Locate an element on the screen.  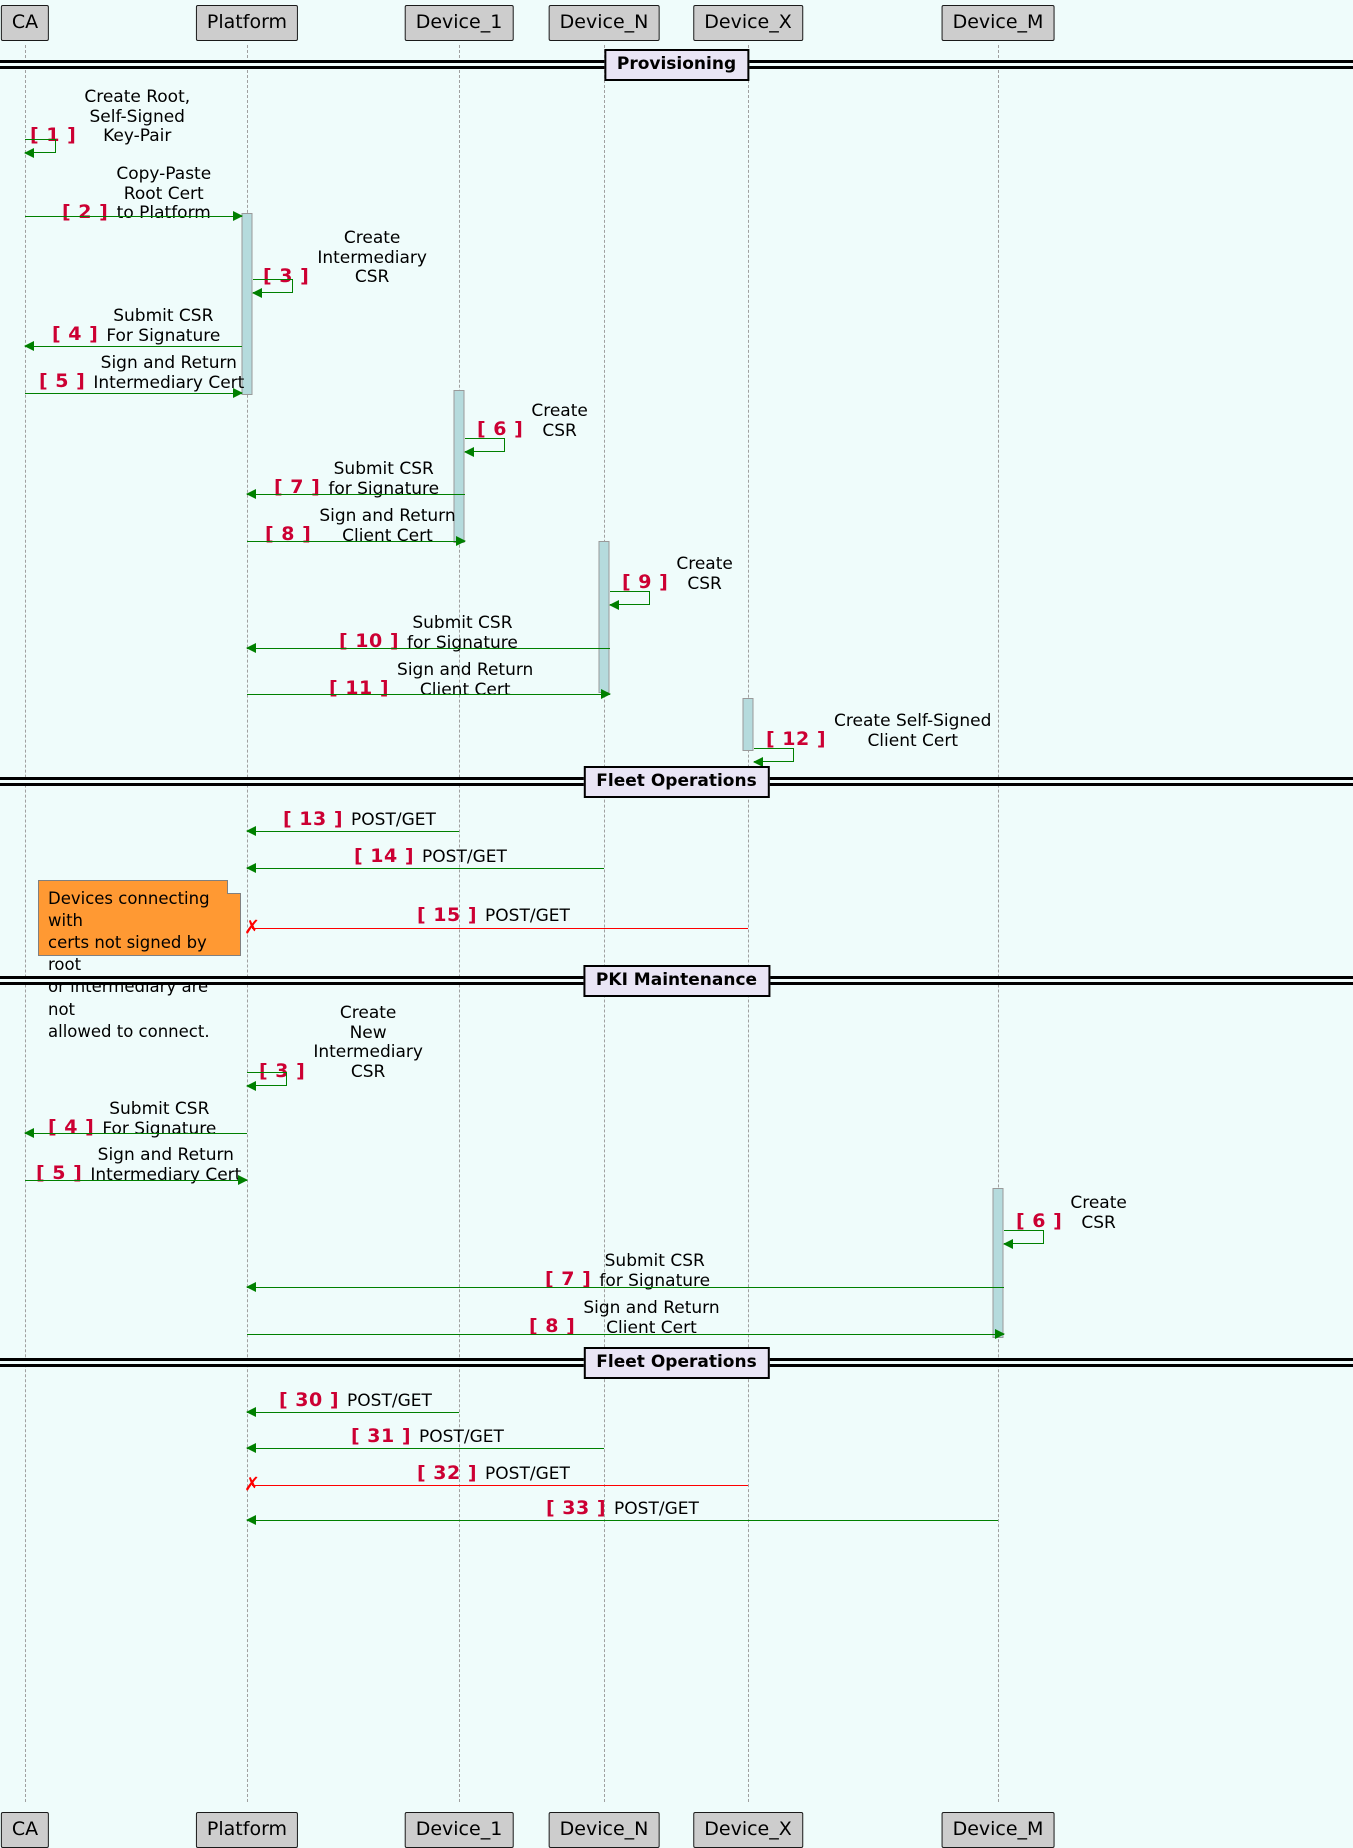
participant-header-deviceN: Device_N is located at coordinates (604, 23).